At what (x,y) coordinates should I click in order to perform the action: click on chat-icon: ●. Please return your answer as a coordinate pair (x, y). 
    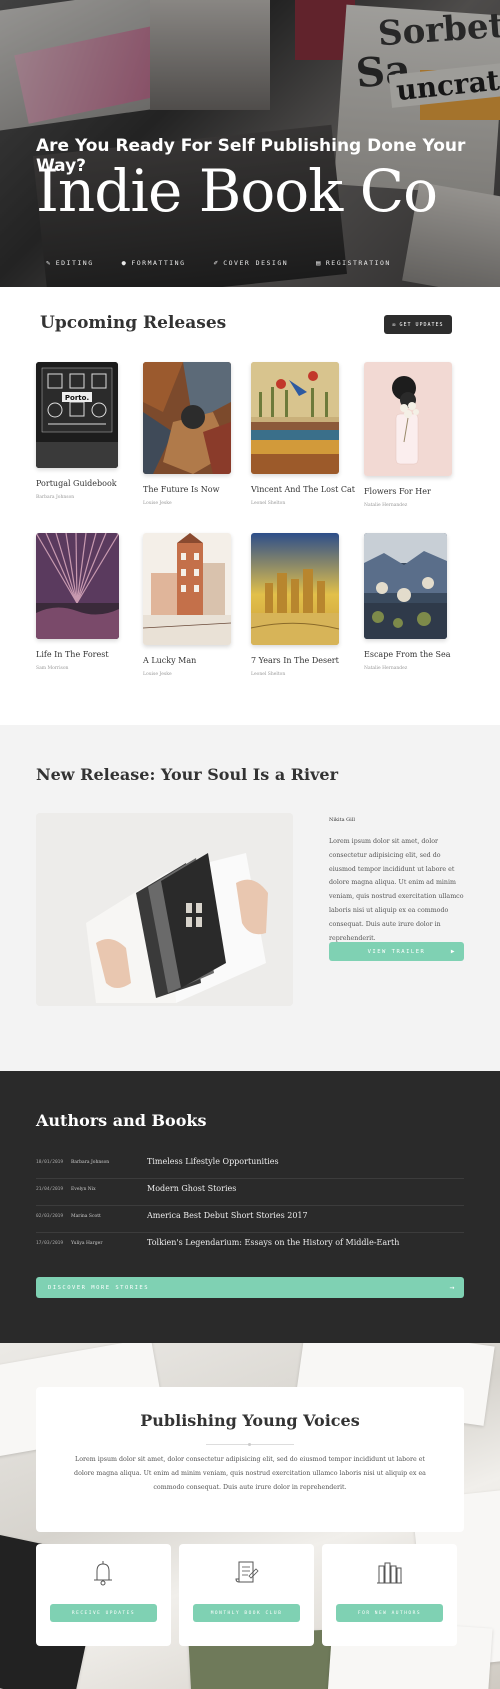
    Looking at the image, I should click on (124, 263).